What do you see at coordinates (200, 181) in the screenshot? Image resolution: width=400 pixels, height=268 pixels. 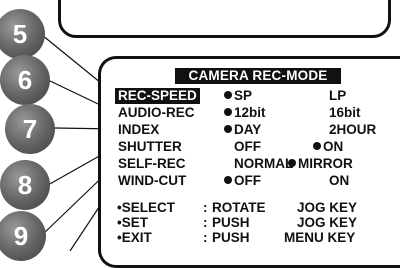 I see `menu-row-wind-cut: WIND-CUT OFF ON` at bounding box center [200, 181].